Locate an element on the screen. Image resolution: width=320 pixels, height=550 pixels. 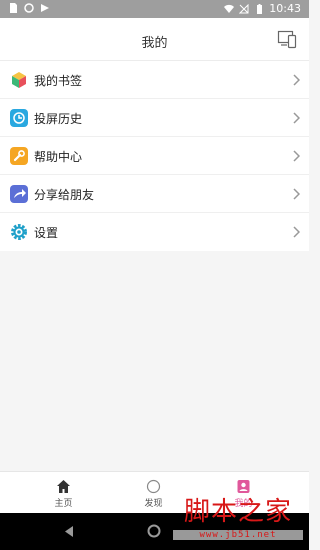
tab-discover: 发现 is located at coordinates (153, 493).